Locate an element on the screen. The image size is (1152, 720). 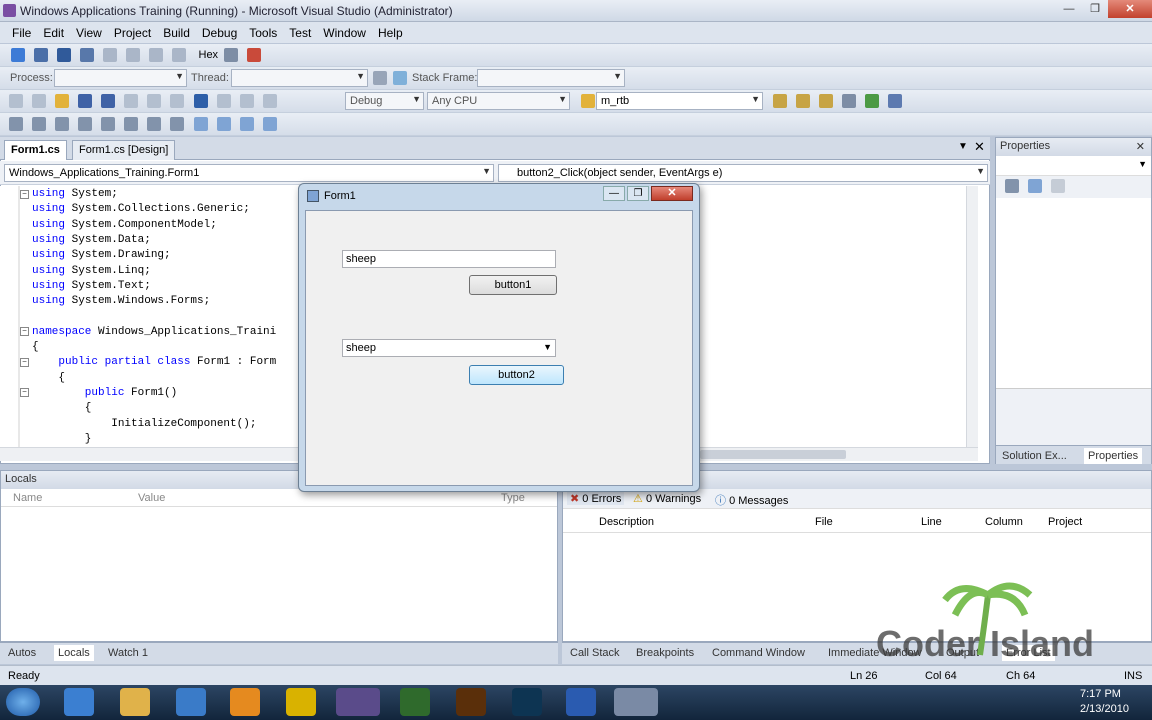
platform-combo: Any CPU ▼ is located at coordinates (498, 101).